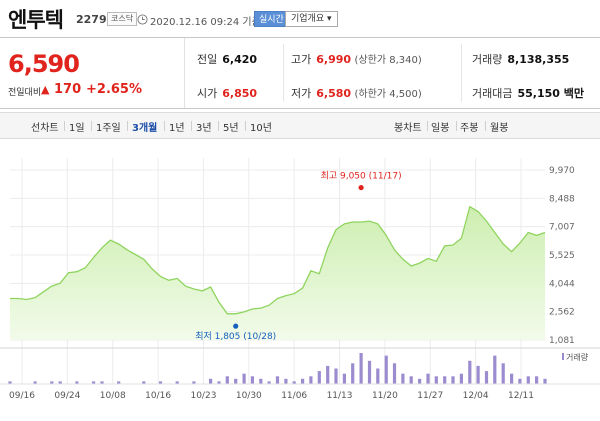  I want to click on high-marker, so click(361, 187).